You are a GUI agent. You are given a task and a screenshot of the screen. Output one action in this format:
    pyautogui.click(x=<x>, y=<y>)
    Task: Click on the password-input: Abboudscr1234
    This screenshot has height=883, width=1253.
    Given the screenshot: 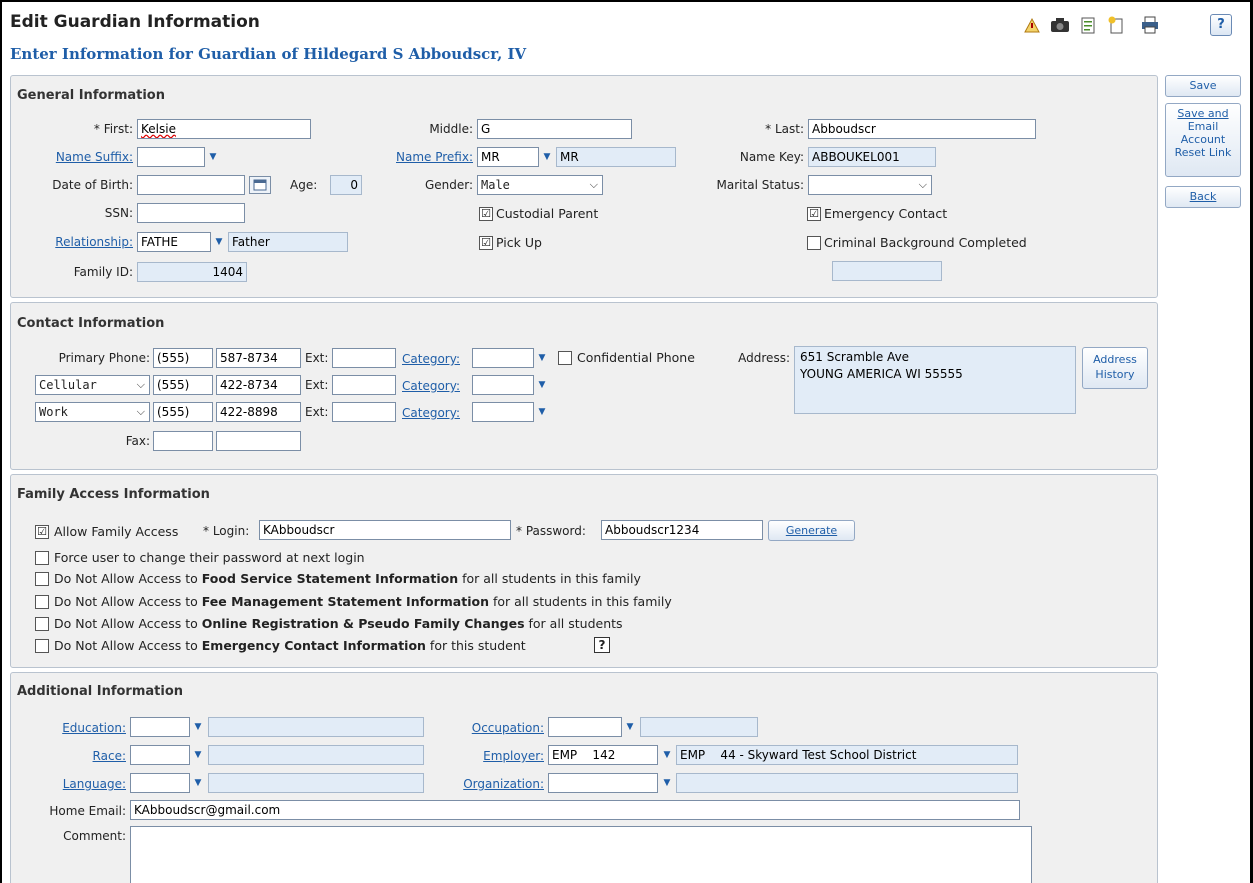 What is the action you would take?
    pyautogui.click(x=682, y=530)
    